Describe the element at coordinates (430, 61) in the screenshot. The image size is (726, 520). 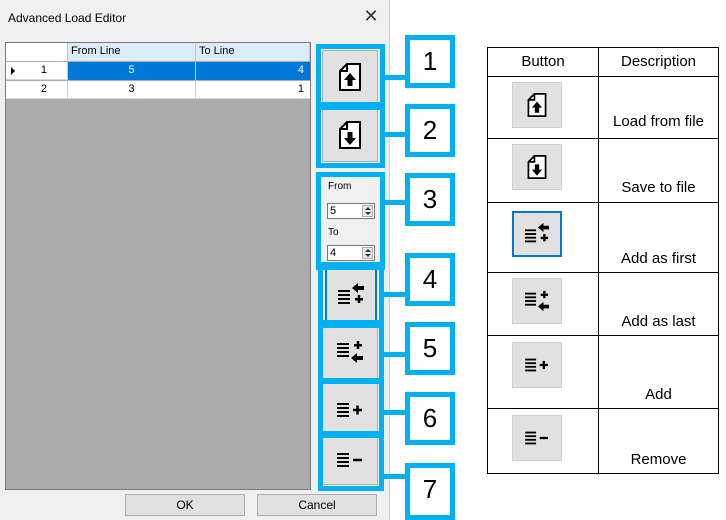
I see `callout-1: 1` at that location.